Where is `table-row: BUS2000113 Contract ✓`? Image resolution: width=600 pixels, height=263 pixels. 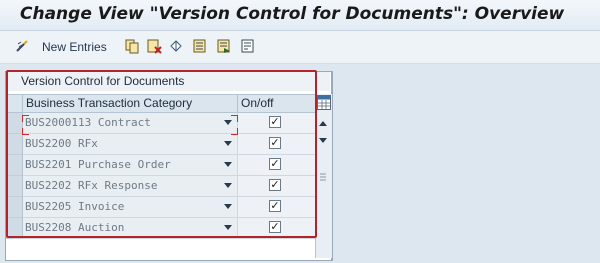 table-row: BUS2000113 Contract ✓ is located at coordinates (160, 123).